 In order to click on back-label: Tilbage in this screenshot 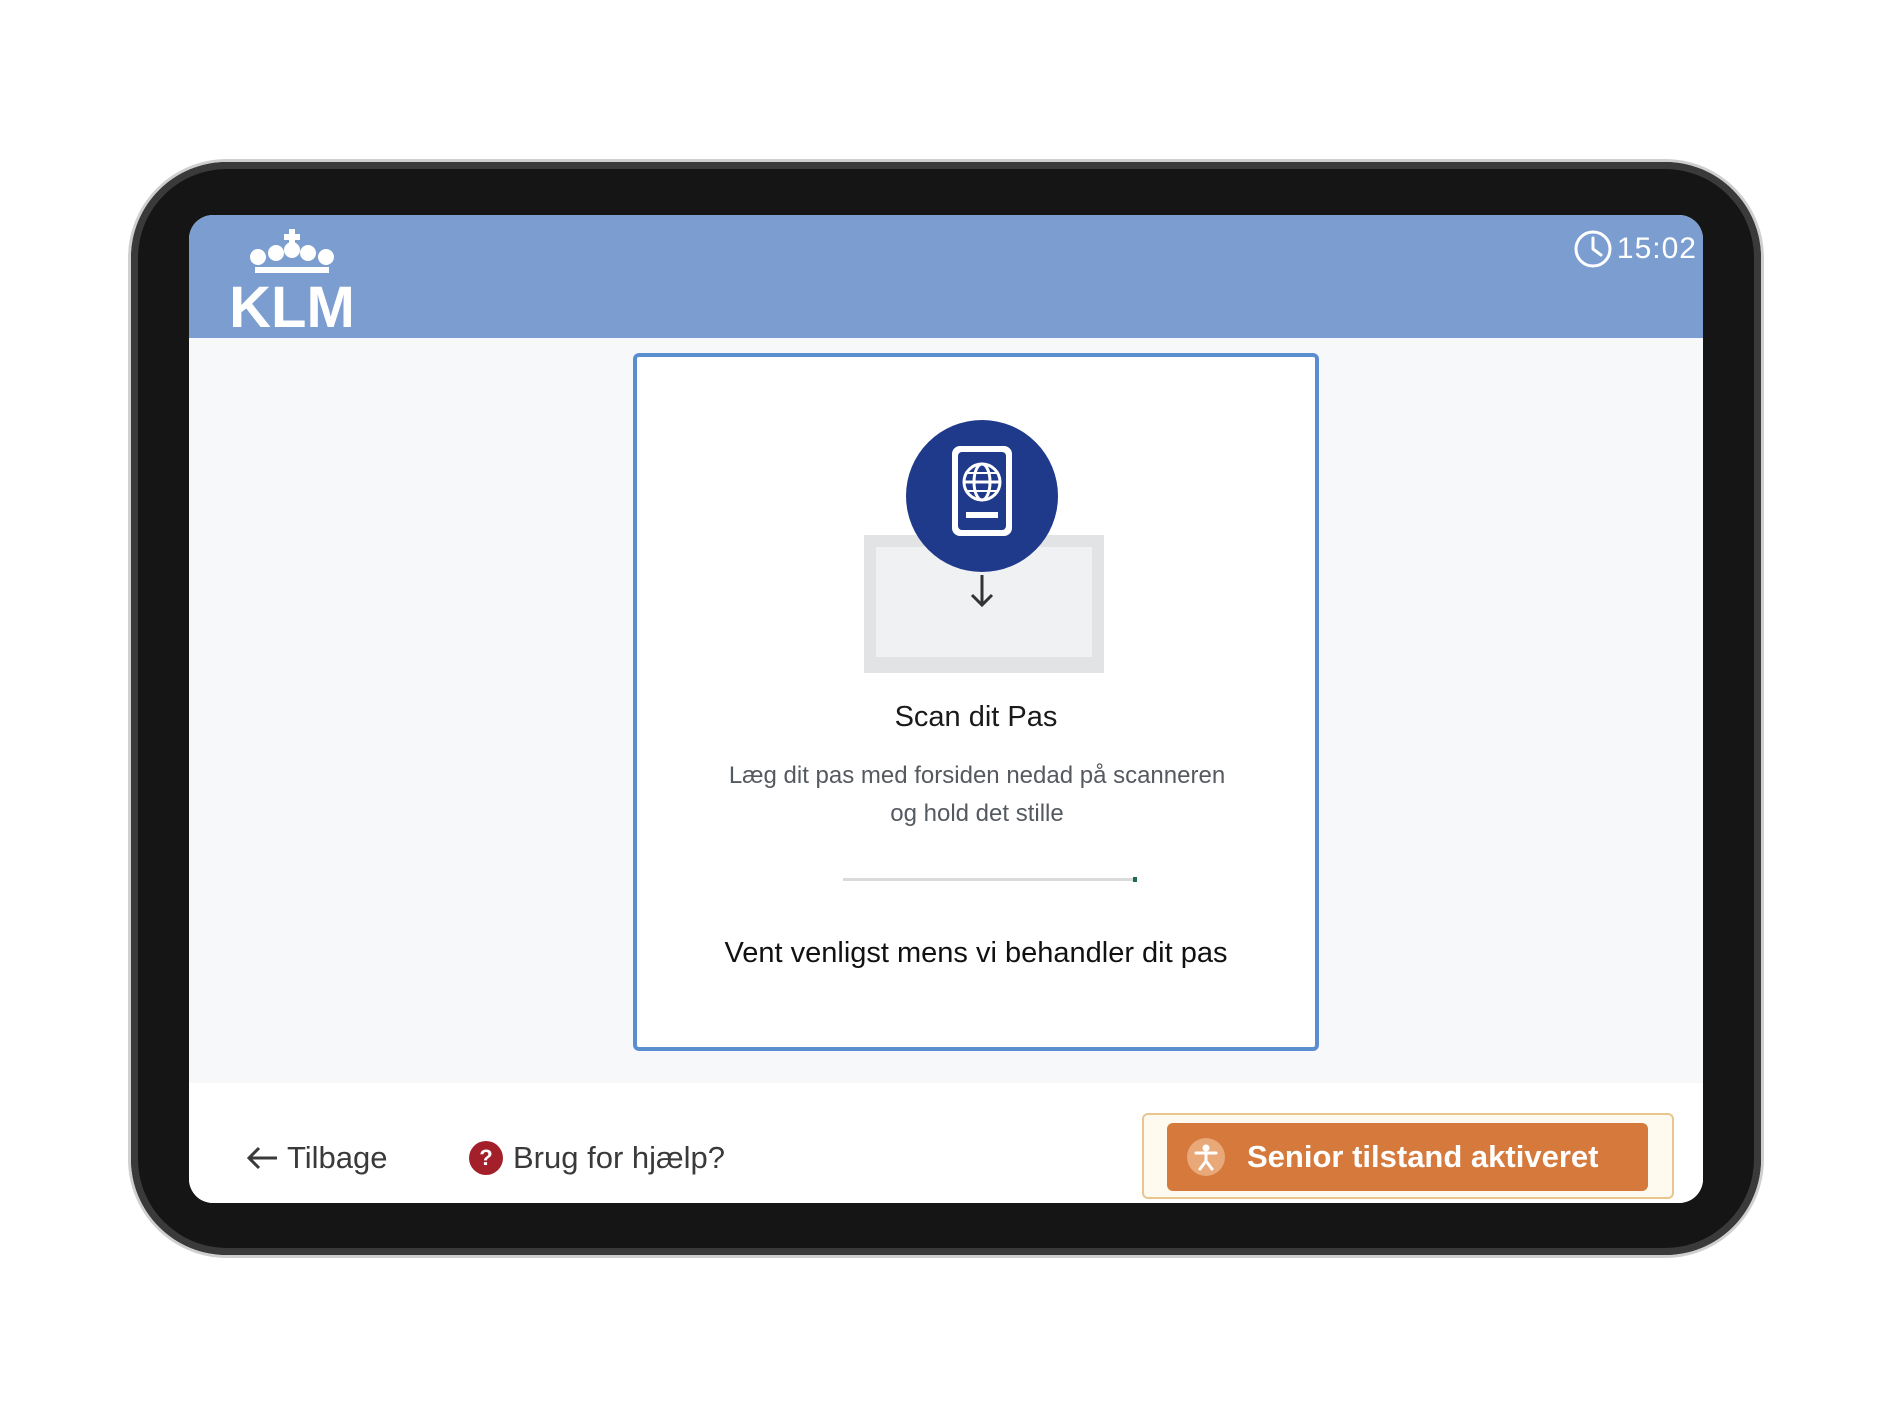, I will do `click(337, 1157)`.